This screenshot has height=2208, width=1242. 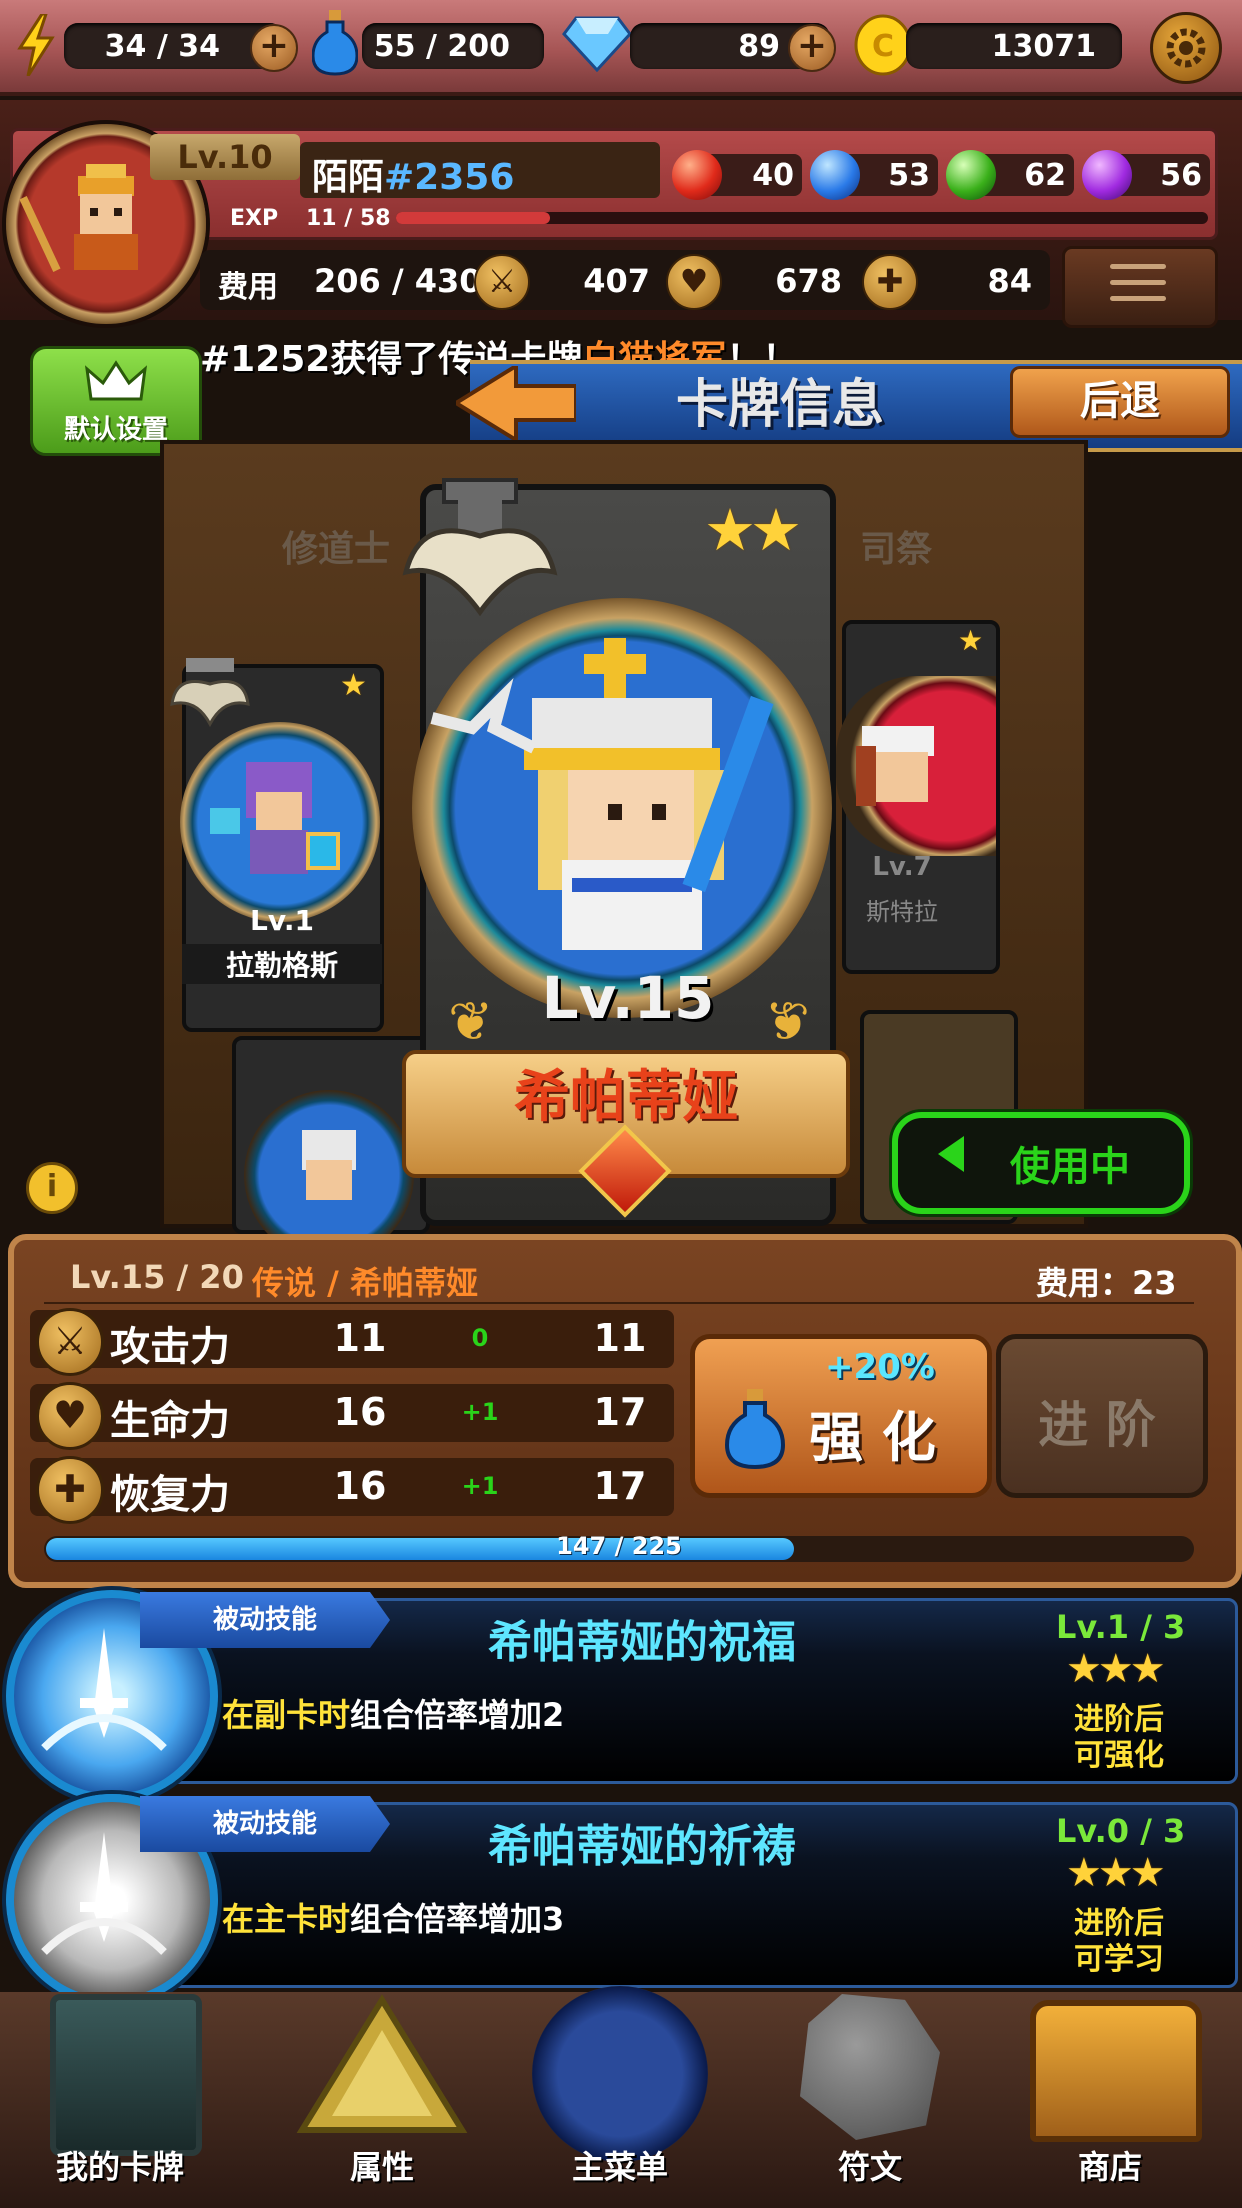 I want to click on player-recovery-value: 84, so click(x=1009, y=281).